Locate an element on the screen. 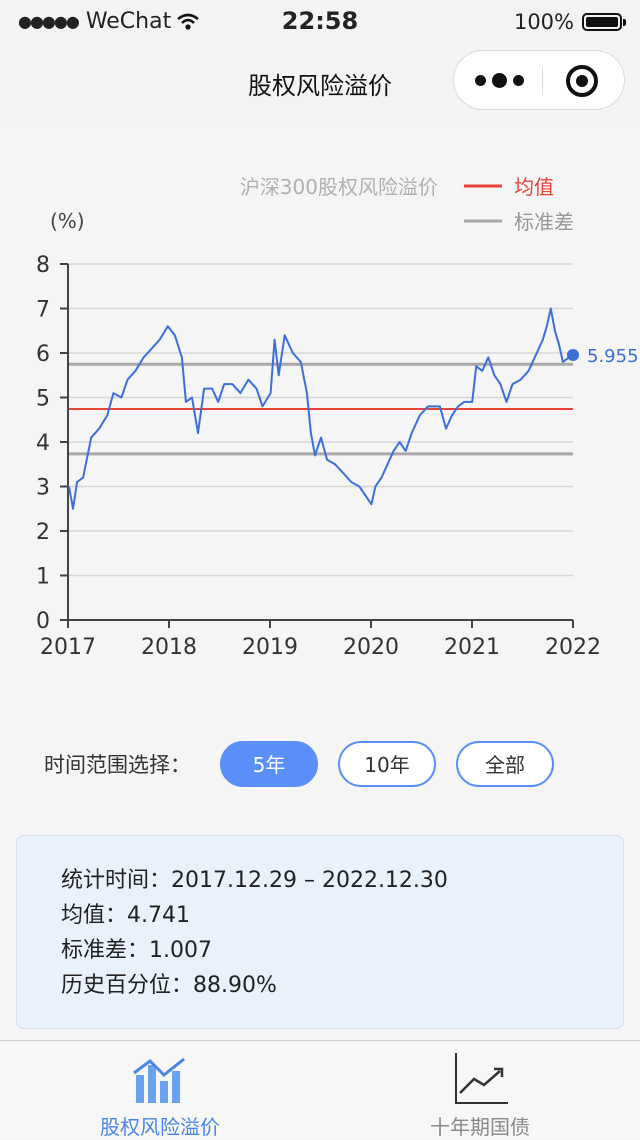 The width and height of the screenshot is (640, 1140). x-tick-label: 2022 is located at coordinates (573, 647).